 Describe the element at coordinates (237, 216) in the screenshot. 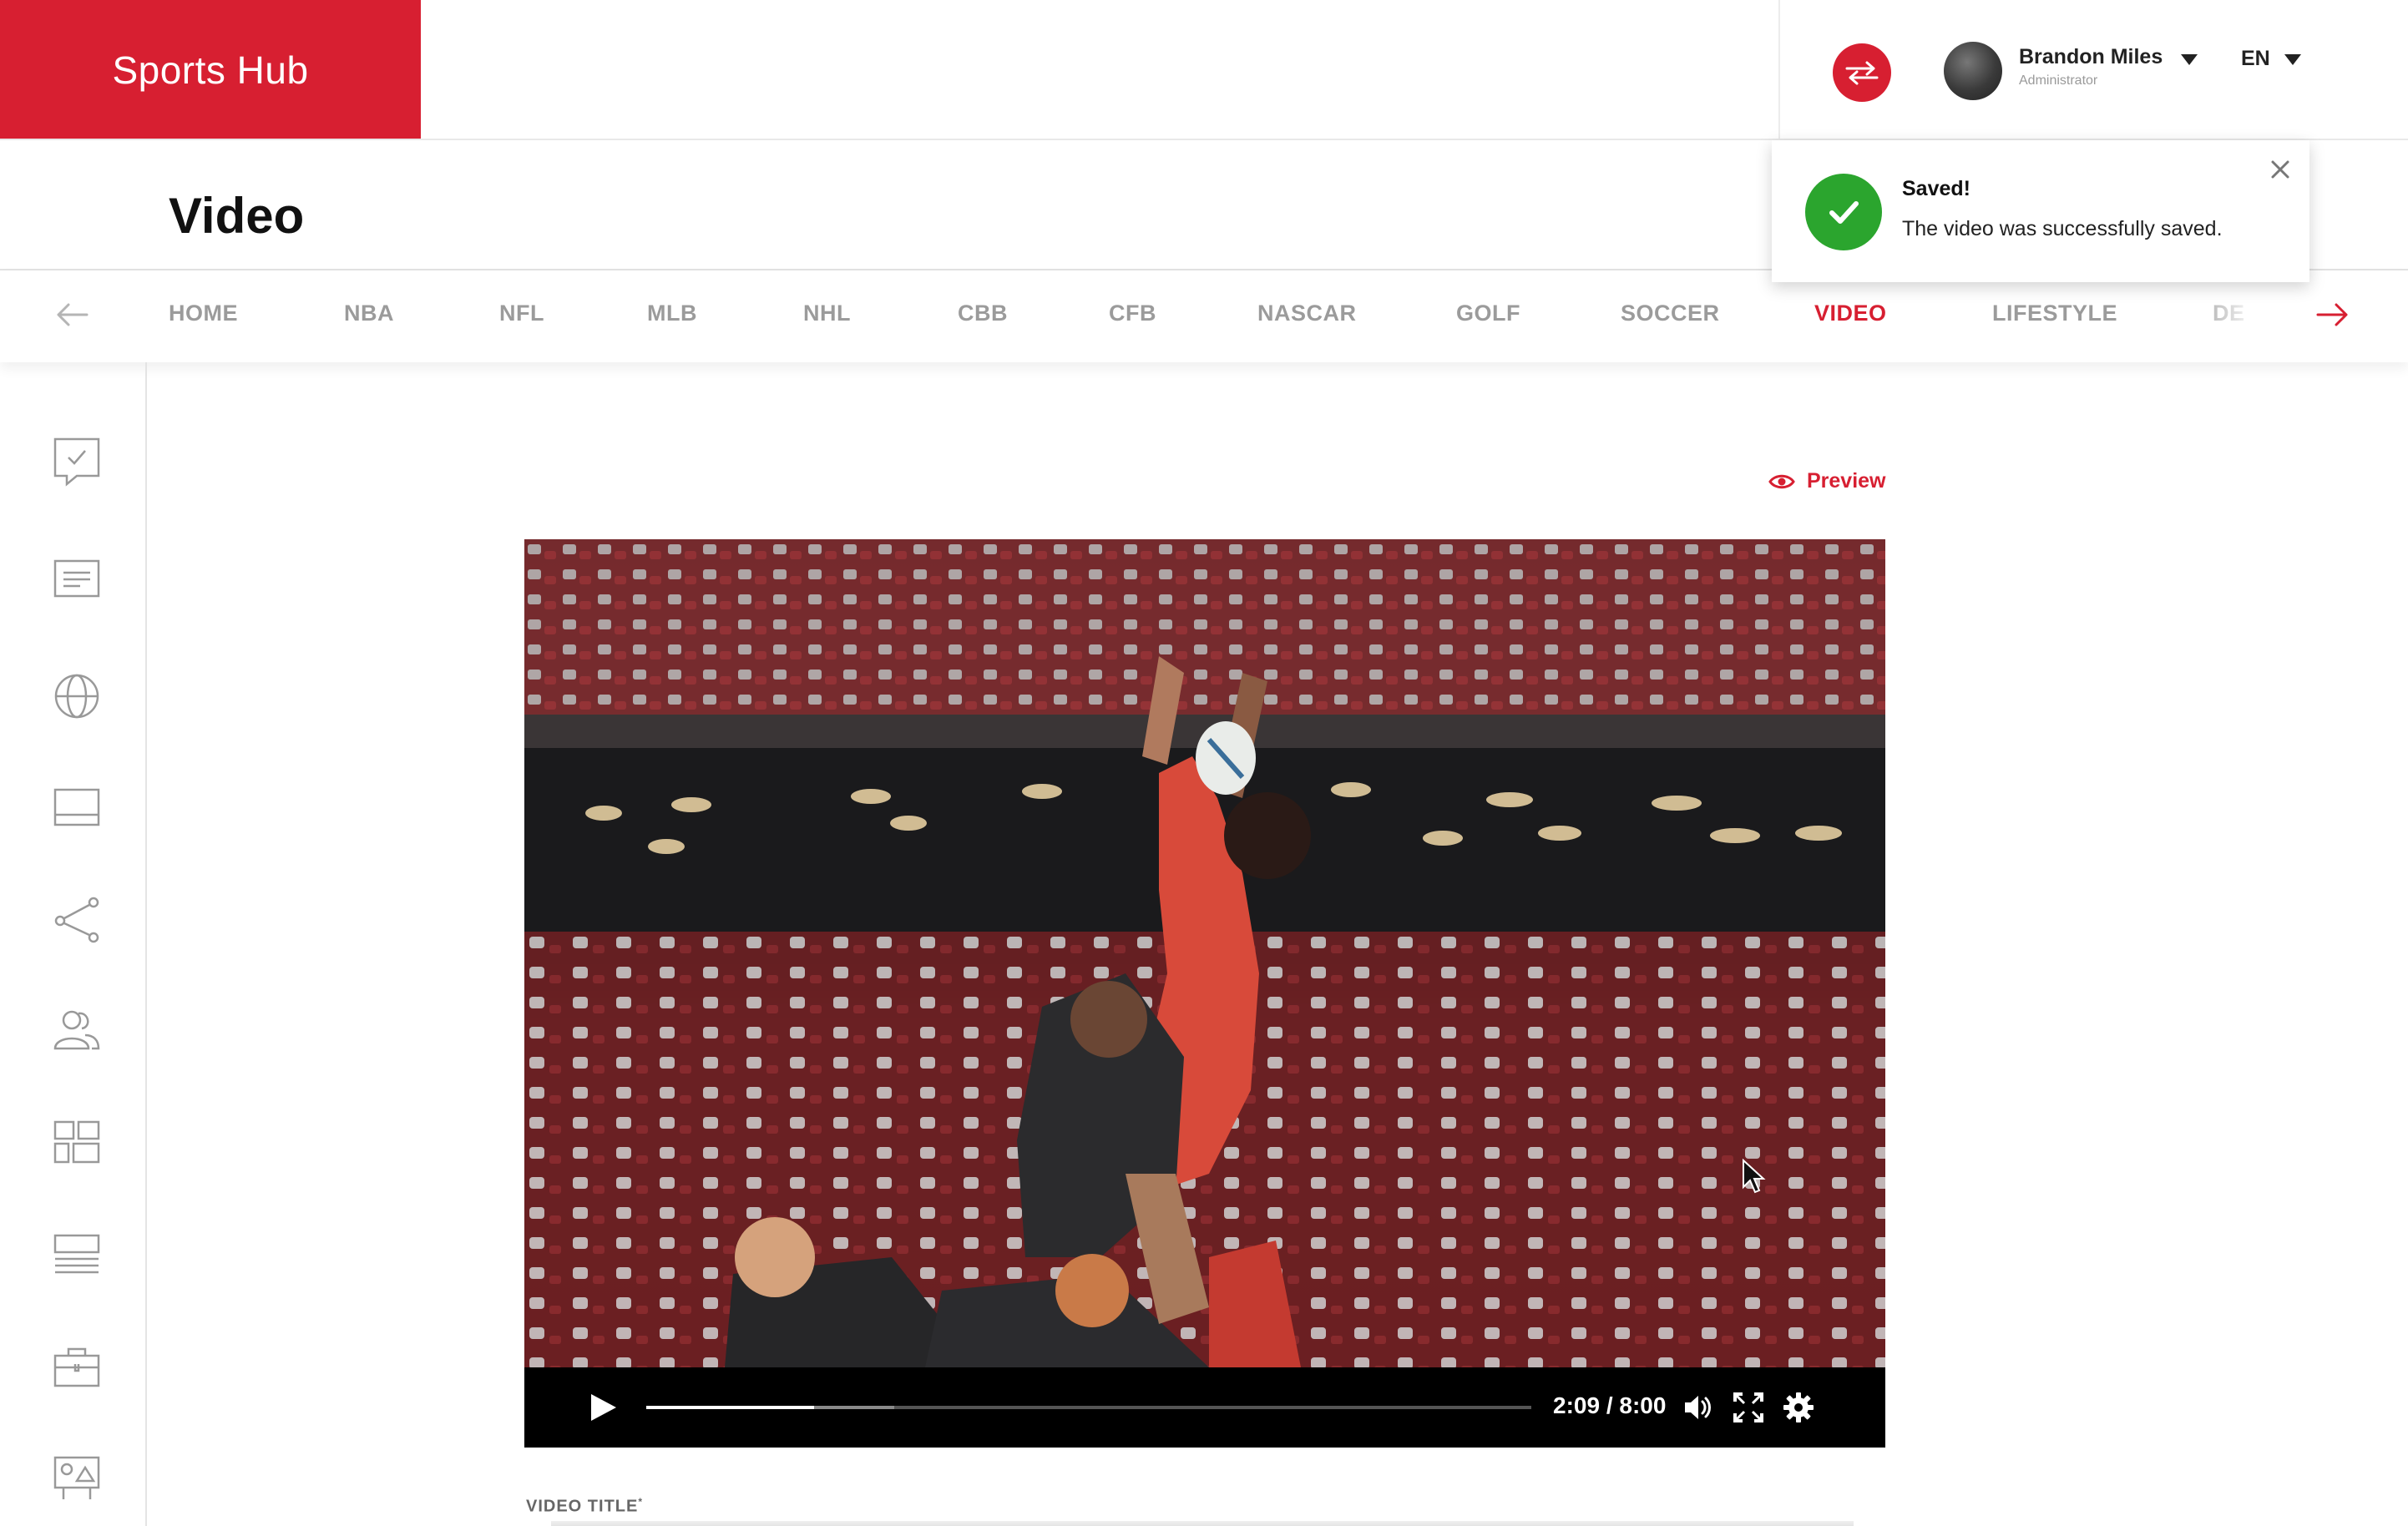

I see `page-title: Video` at that location.